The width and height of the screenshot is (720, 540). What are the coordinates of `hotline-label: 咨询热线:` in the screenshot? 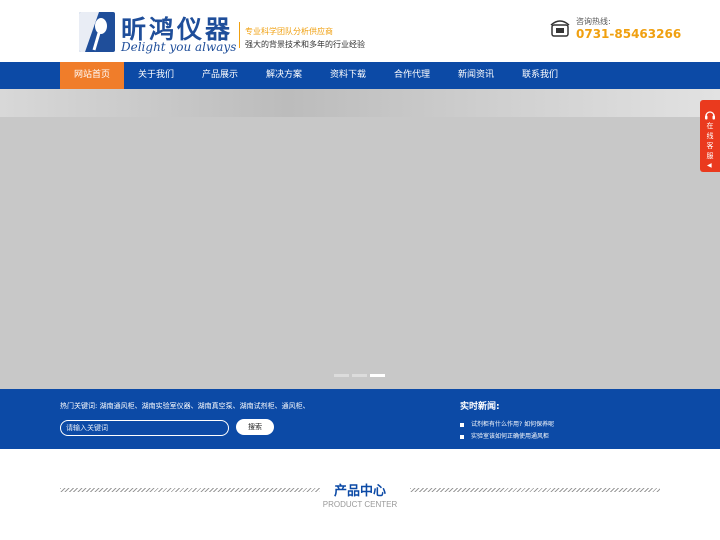 It's located at (593, 21).